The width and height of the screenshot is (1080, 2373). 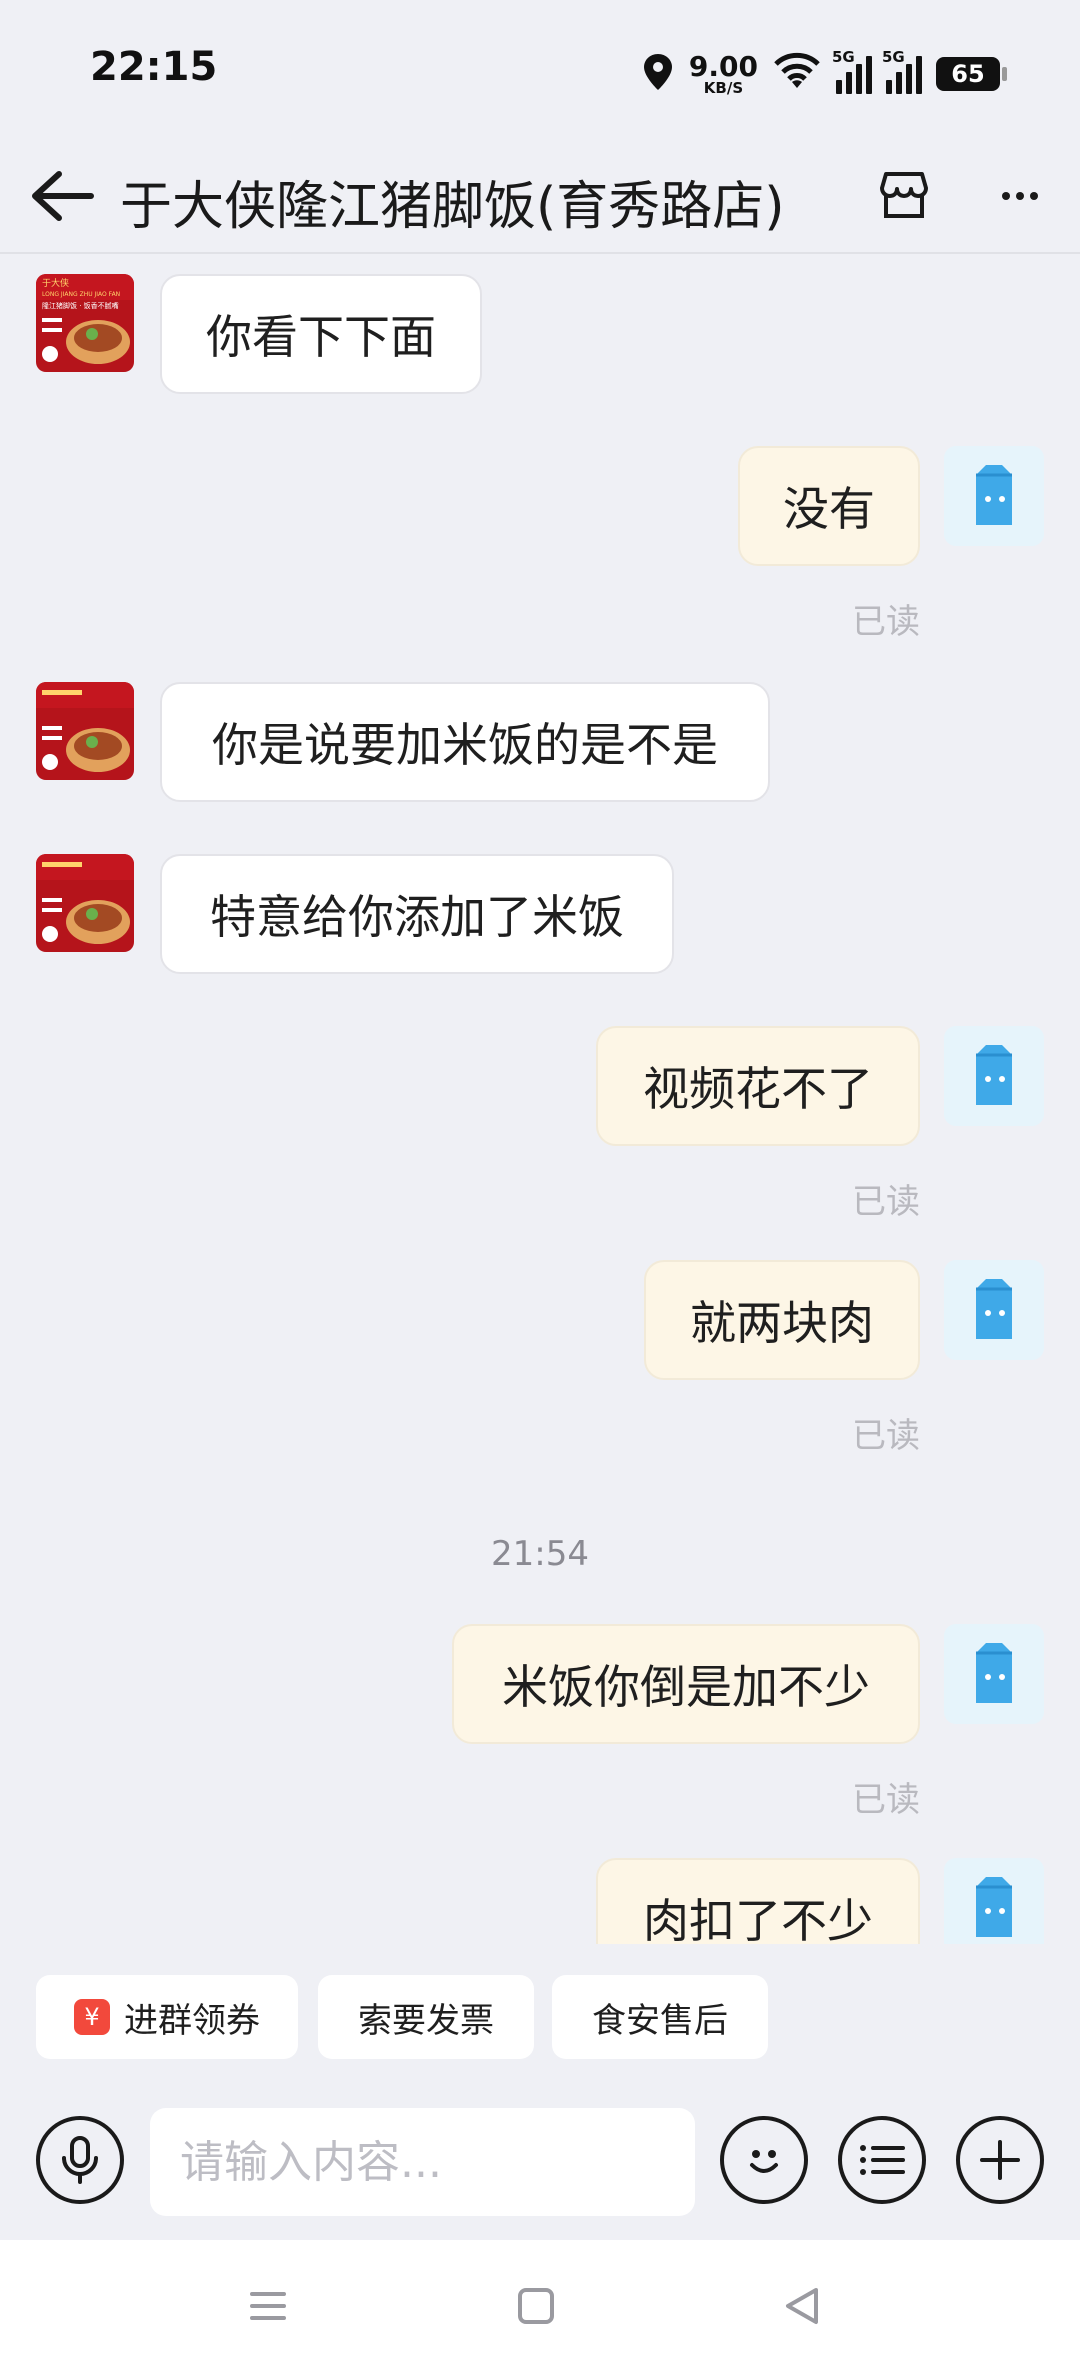 I want to click on shop-button, so click(x=904, y=196).